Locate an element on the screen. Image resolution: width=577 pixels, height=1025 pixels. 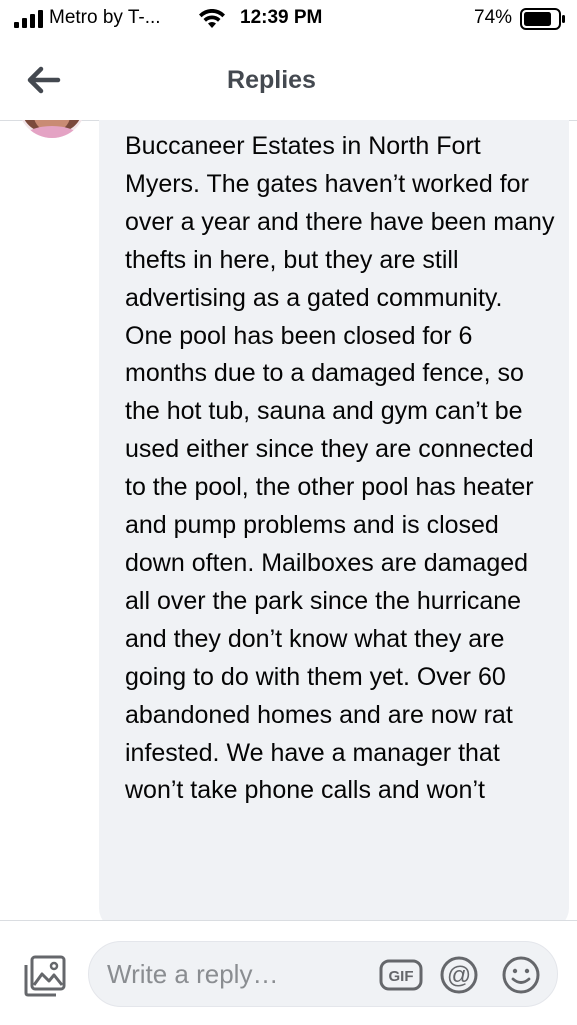
at-icon: @ is located at coordinates (459, 975).